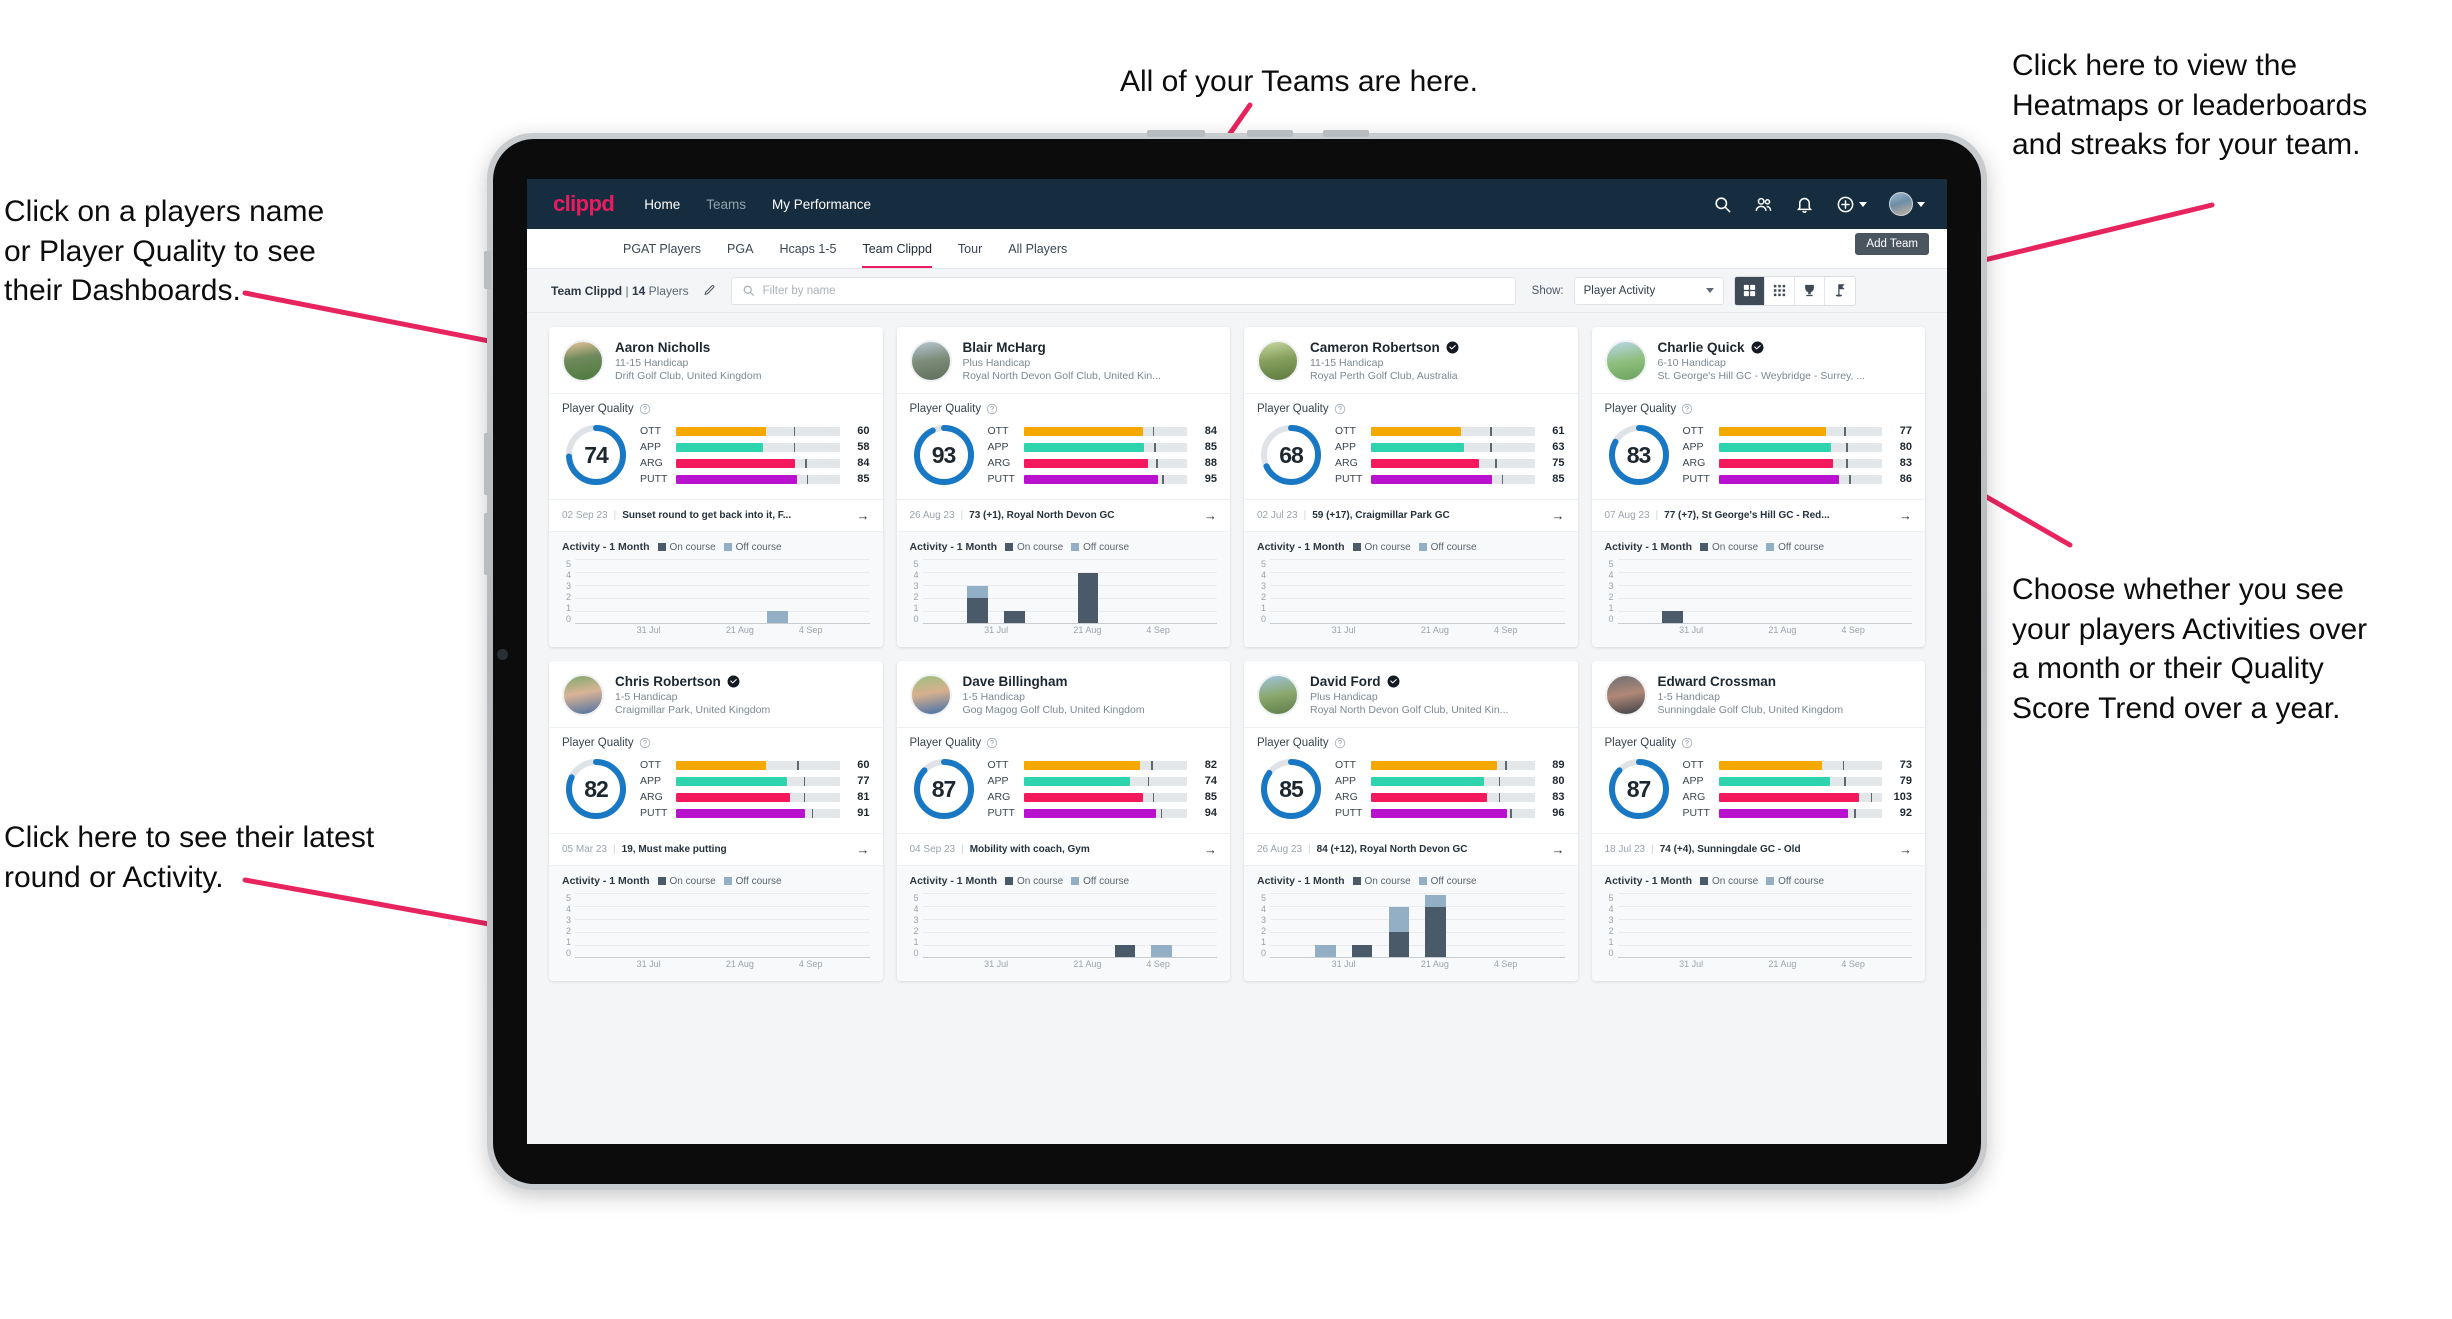  I want to click on trophy-leaderboard-icon, so click(1809, 290).